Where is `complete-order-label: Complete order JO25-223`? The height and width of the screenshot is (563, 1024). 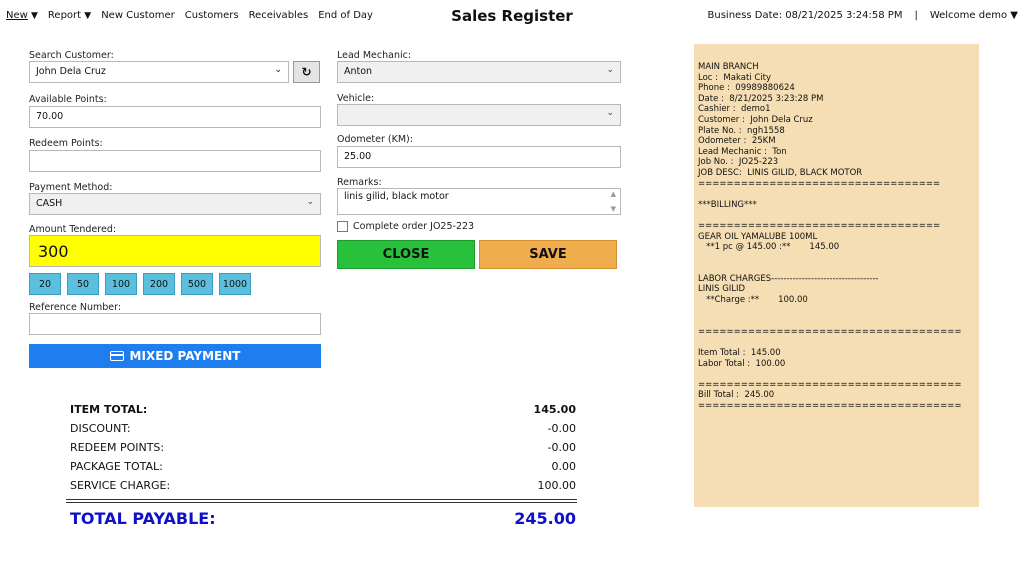 complete-order-label: Complete order JO25-223 is located at coordinates (414, 226).